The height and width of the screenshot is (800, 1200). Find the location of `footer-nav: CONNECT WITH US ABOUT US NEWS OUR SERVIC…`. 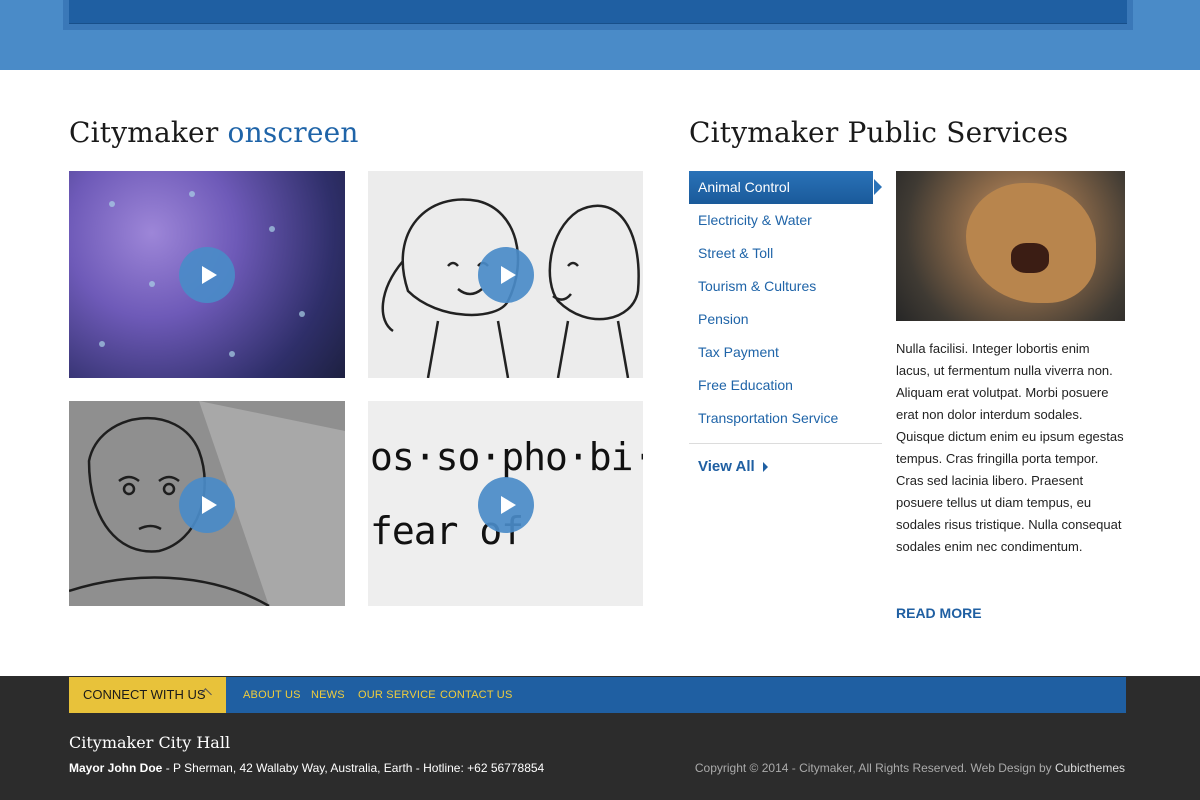

footer-nav: CONNECT WITH US ABOUT US NEWS OUR SERVIC… is located at coordinates (597, 695).